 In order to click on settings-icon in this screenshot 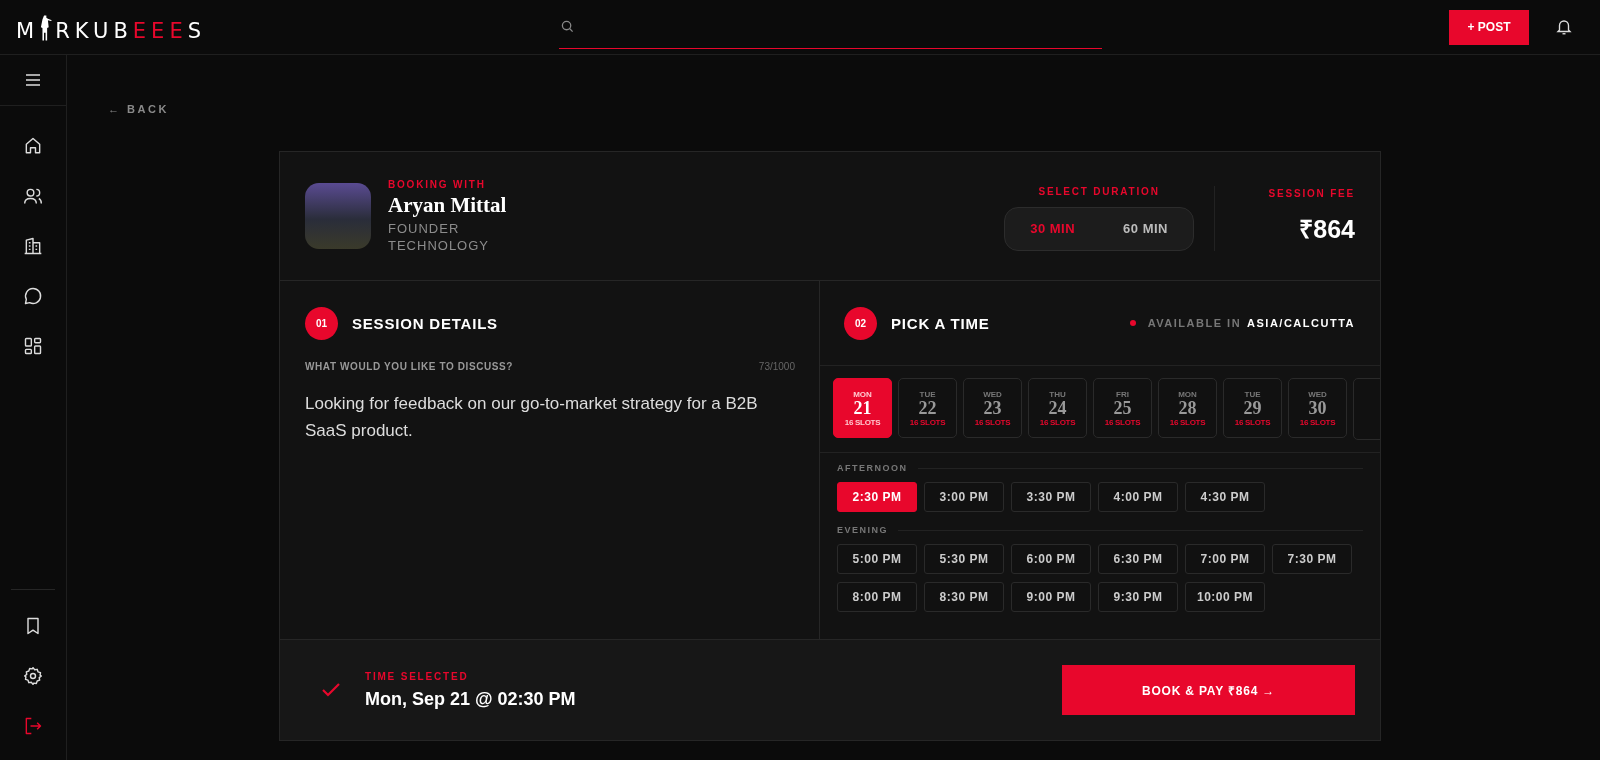, I will do `click(33, 676)`.